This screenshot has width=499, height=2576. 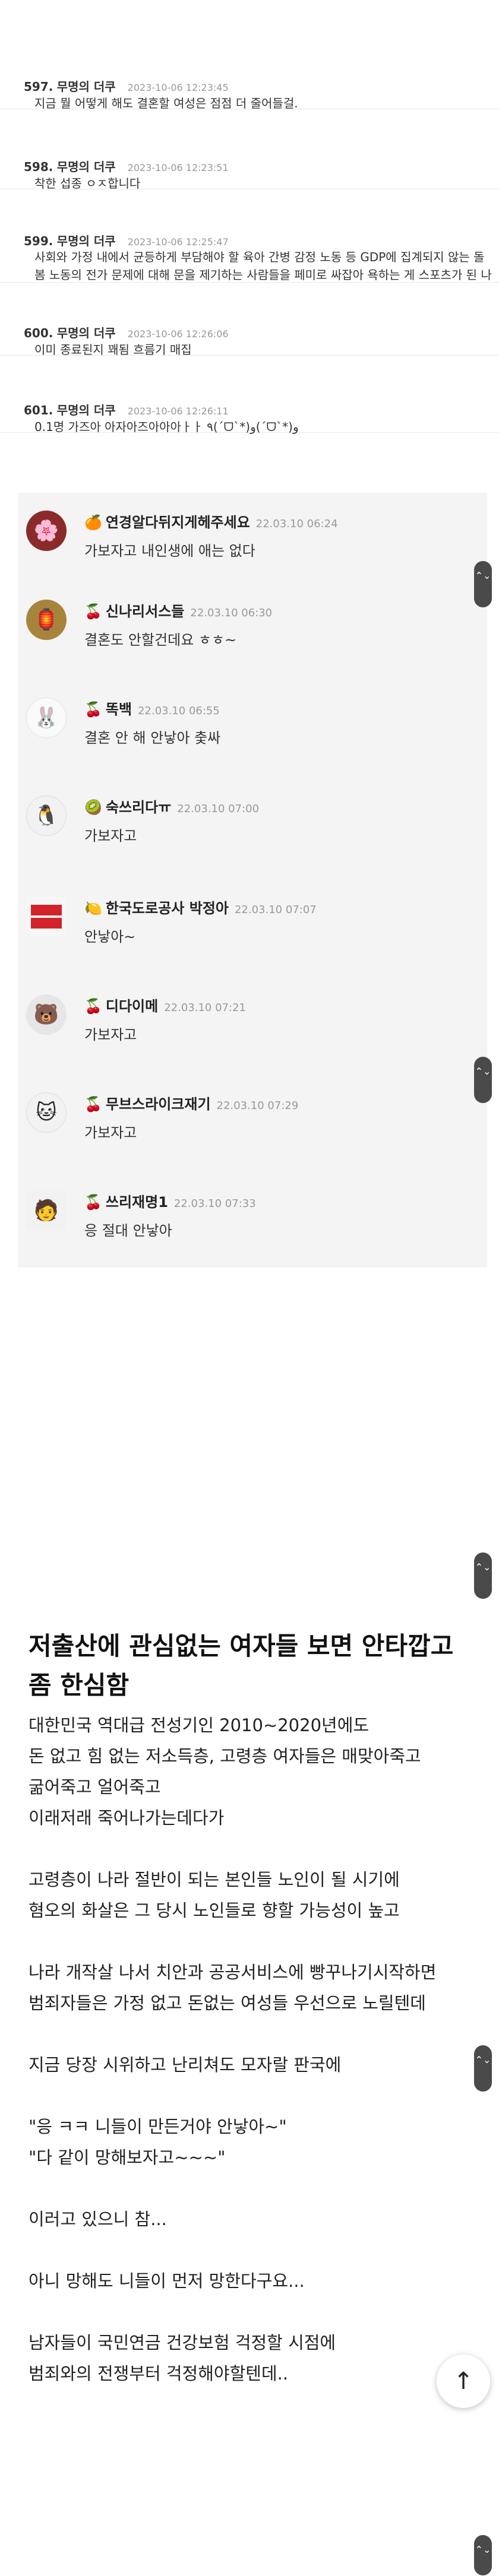 What do you see at coordinates (214, 1204) in the screenshot?
I see `chat-time: 22.03.10 07:33` at bounding box center [214, 1204].